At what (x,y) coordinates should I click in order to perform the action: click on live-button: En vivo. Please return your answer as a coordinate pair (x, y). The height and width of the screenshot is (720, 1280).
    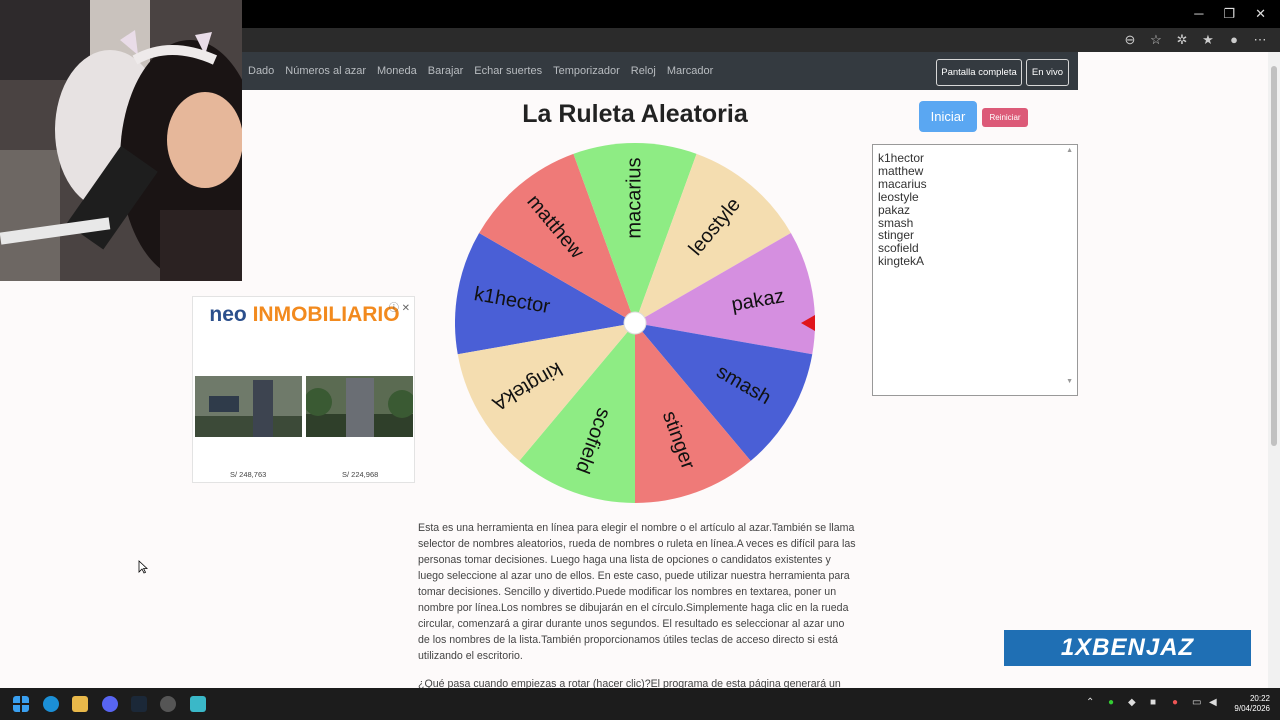
    Looking at the image, I should click on (1047, 72).